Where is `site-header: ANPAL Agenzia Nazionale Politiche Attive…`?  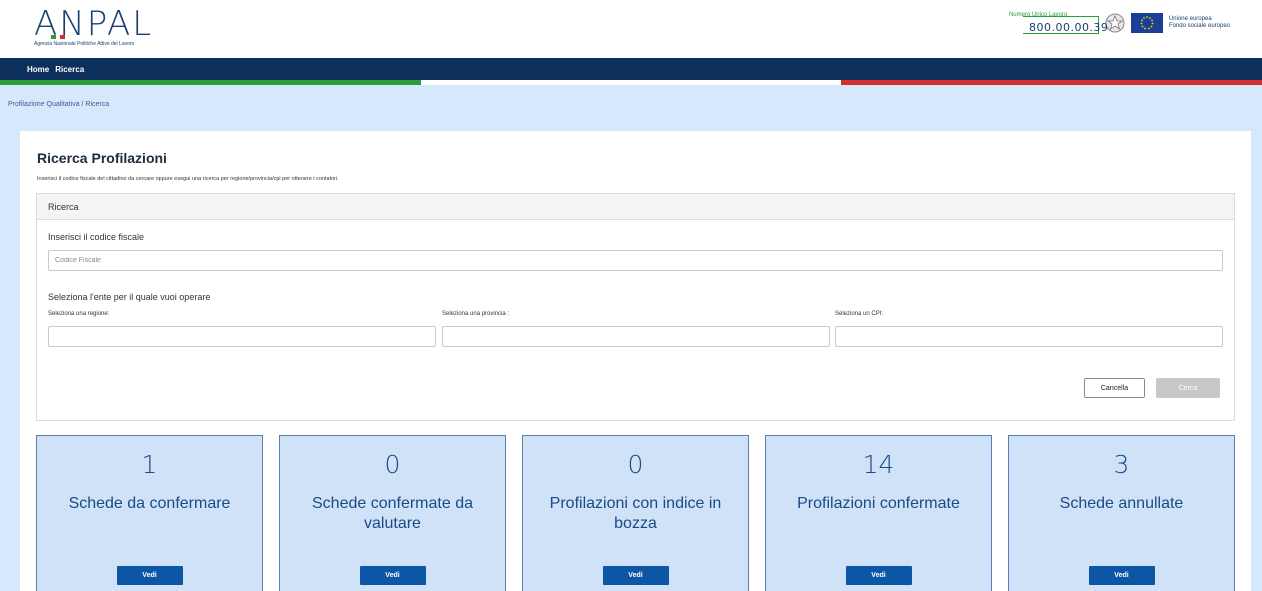 site-header: ANPAL Agenzia Nazionale Politiche Attive… is located at coordinates (631, 29).